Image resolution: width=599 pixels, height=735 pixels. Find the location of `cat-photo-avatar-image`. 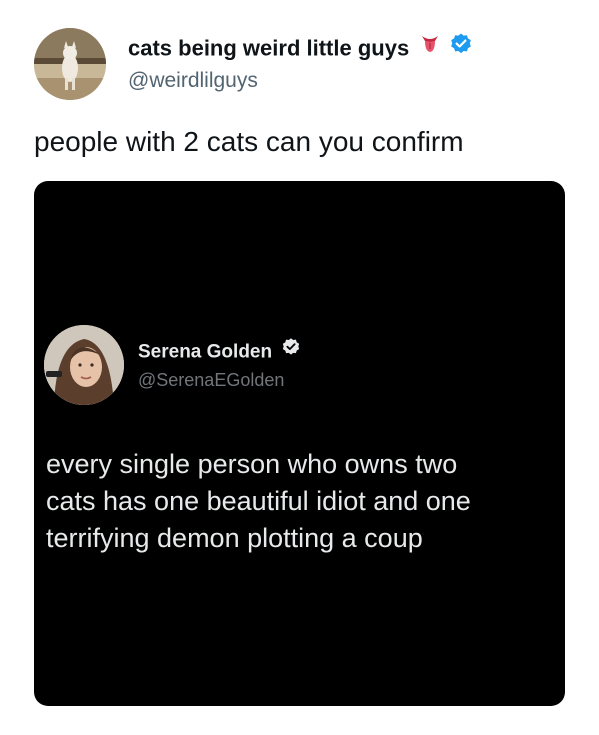

cat-photo-avatar-image is located at coordinates (70, 64).